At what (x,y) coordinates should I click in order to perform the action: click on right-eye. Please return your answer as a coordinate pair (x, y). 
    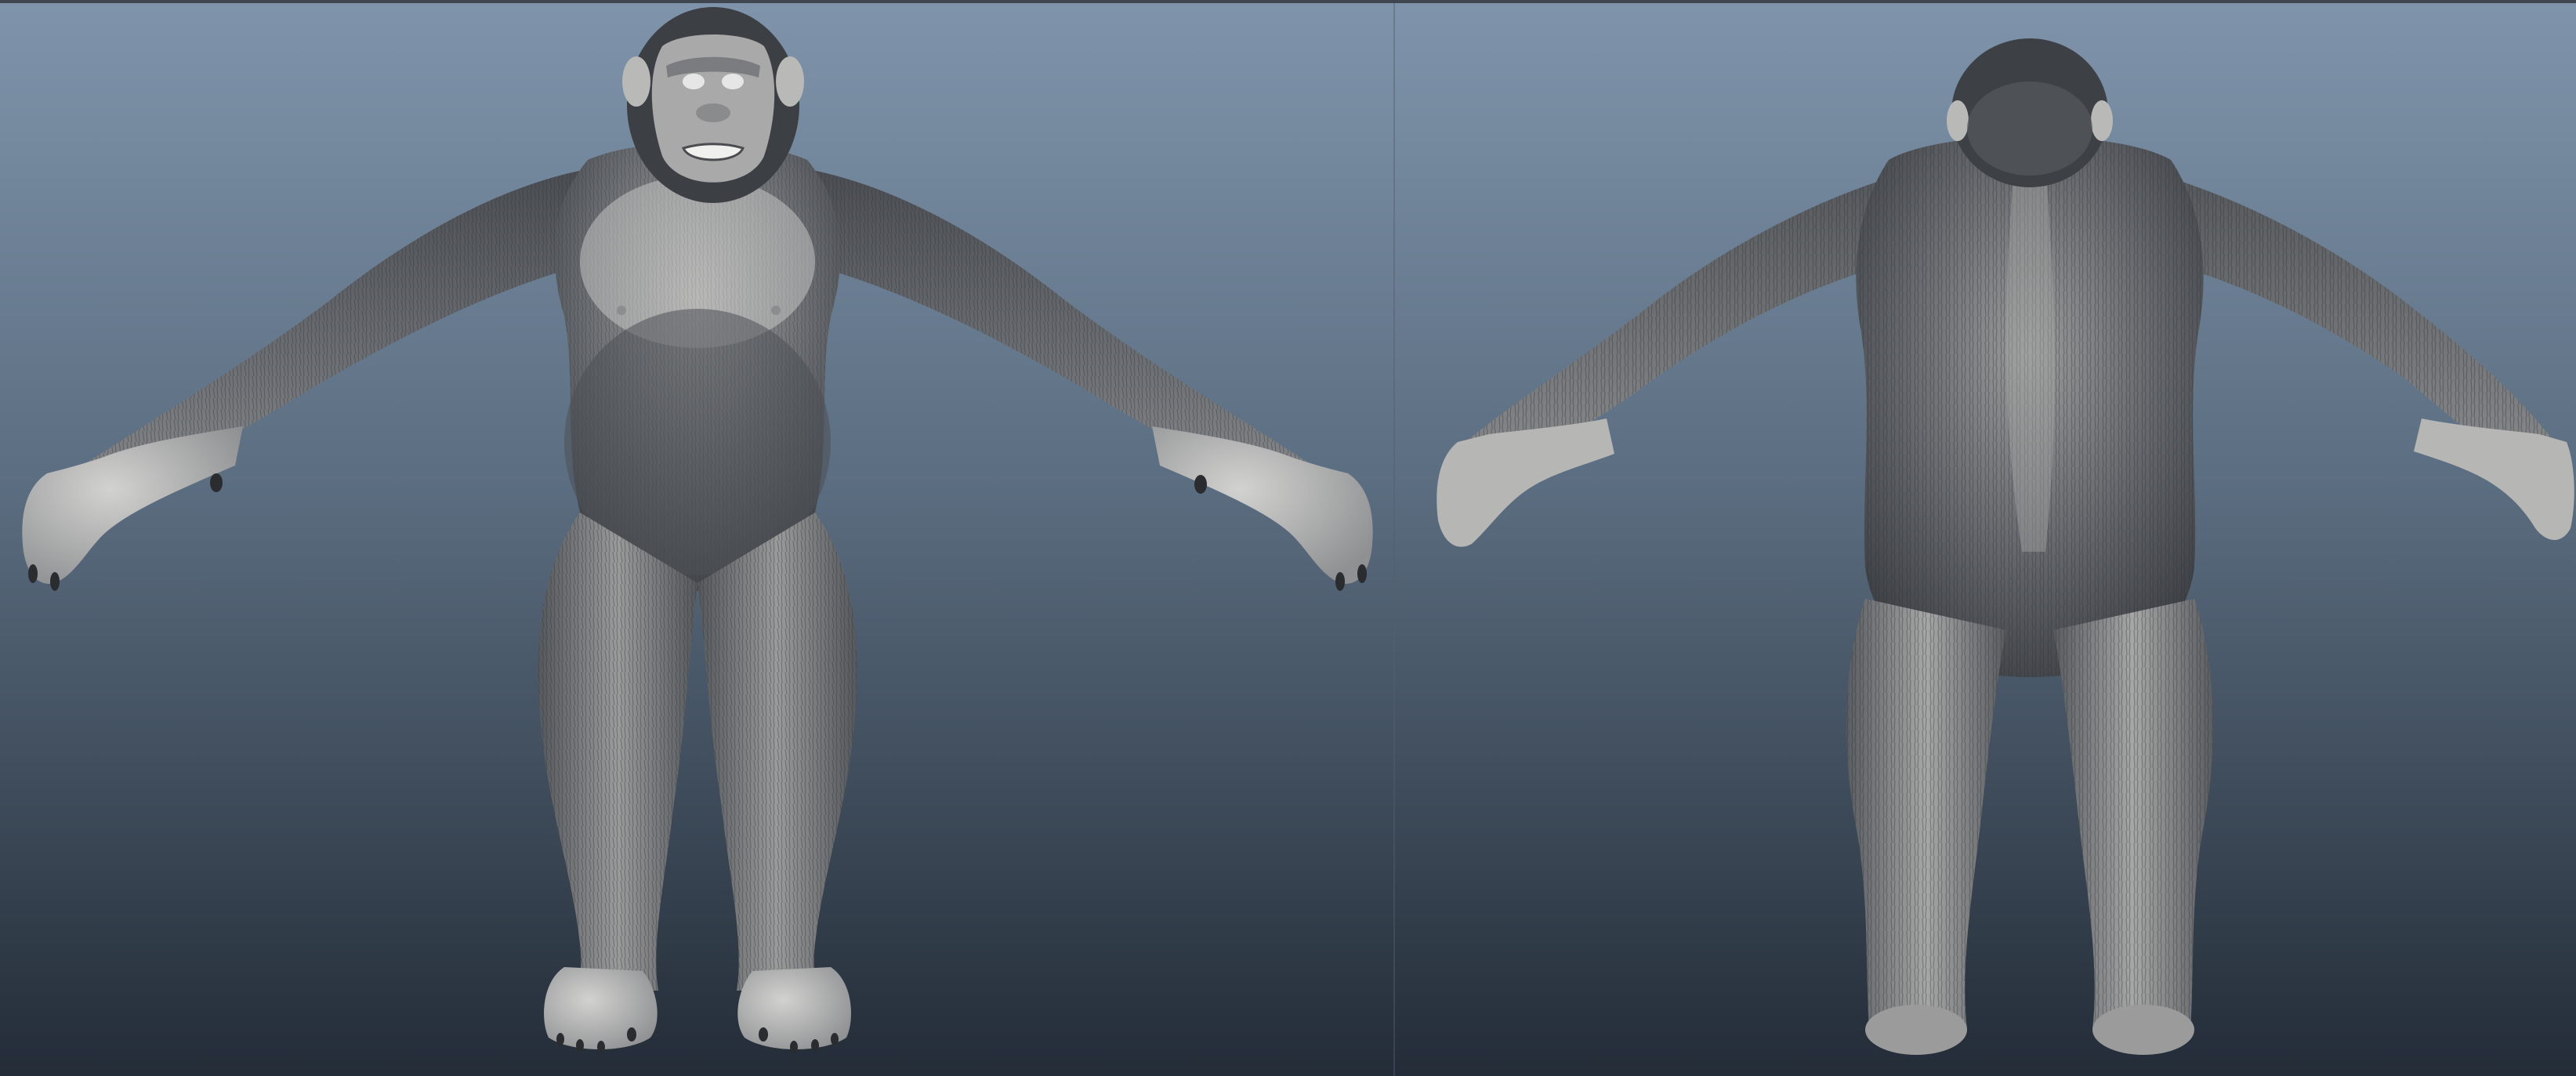
    Looking at the image, I should click on (733, 81).